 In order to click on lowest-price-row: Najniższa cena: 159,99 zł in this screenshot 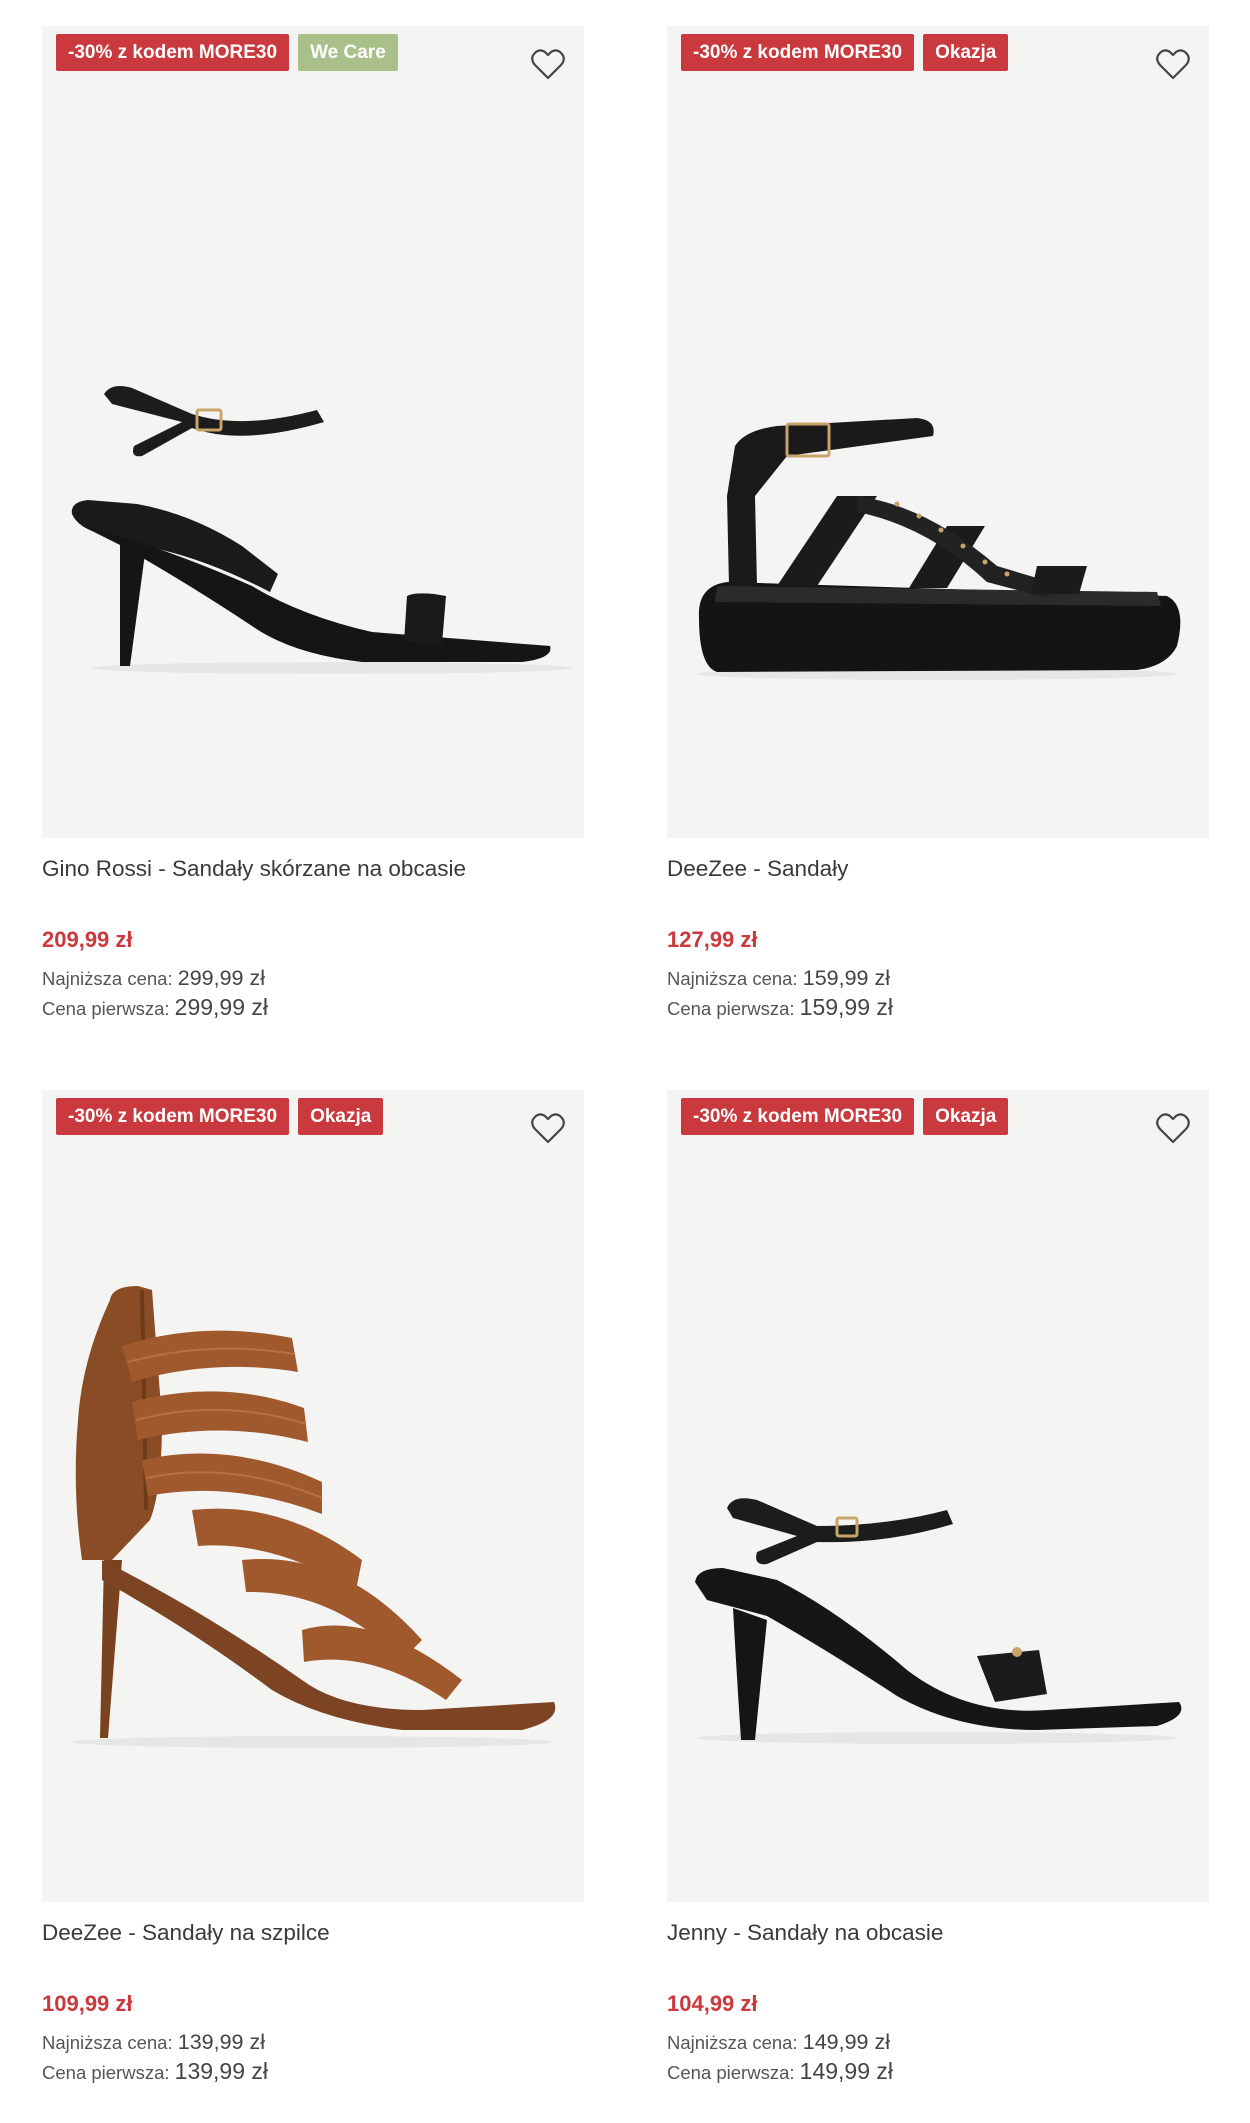, I will do `click(938, 978)`.